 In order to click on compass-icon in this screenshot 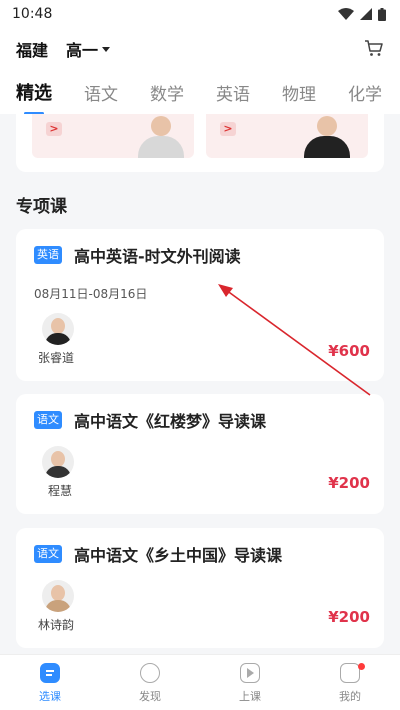, I will do `click(150, 673)`.